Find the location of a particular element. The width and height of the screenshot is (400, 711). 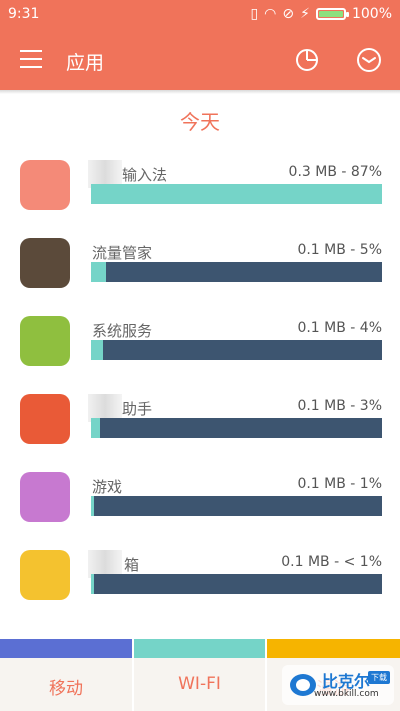

tab-wifi: WI-FI is located at coordinates (199, 675).